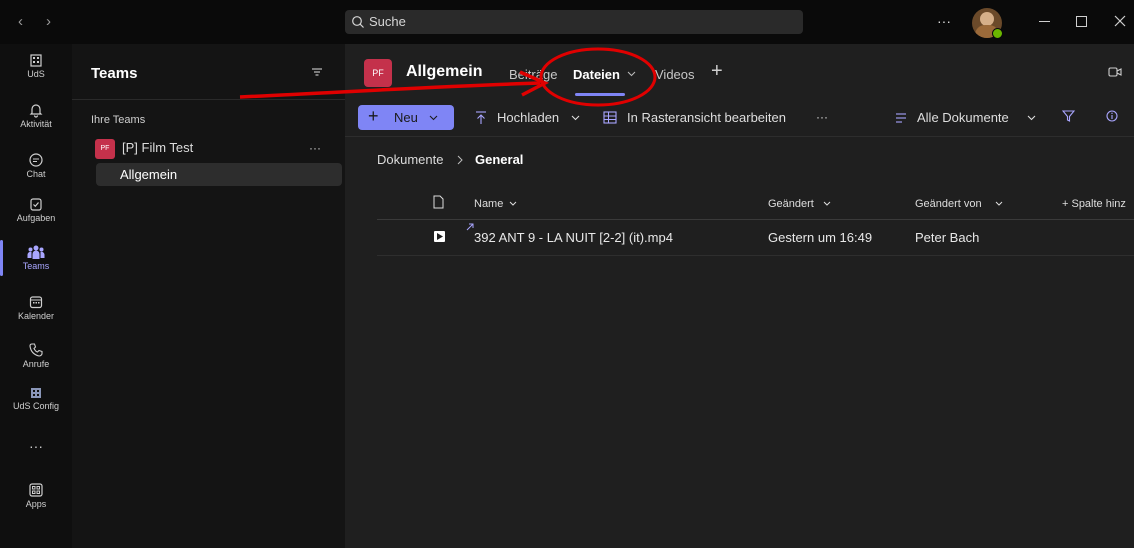 This screenshot has width=1134, height=548. What do you see at coordinates (448, 77) in the screenshot?
I see `annotation-overlay` at bounding box center [448, 77].